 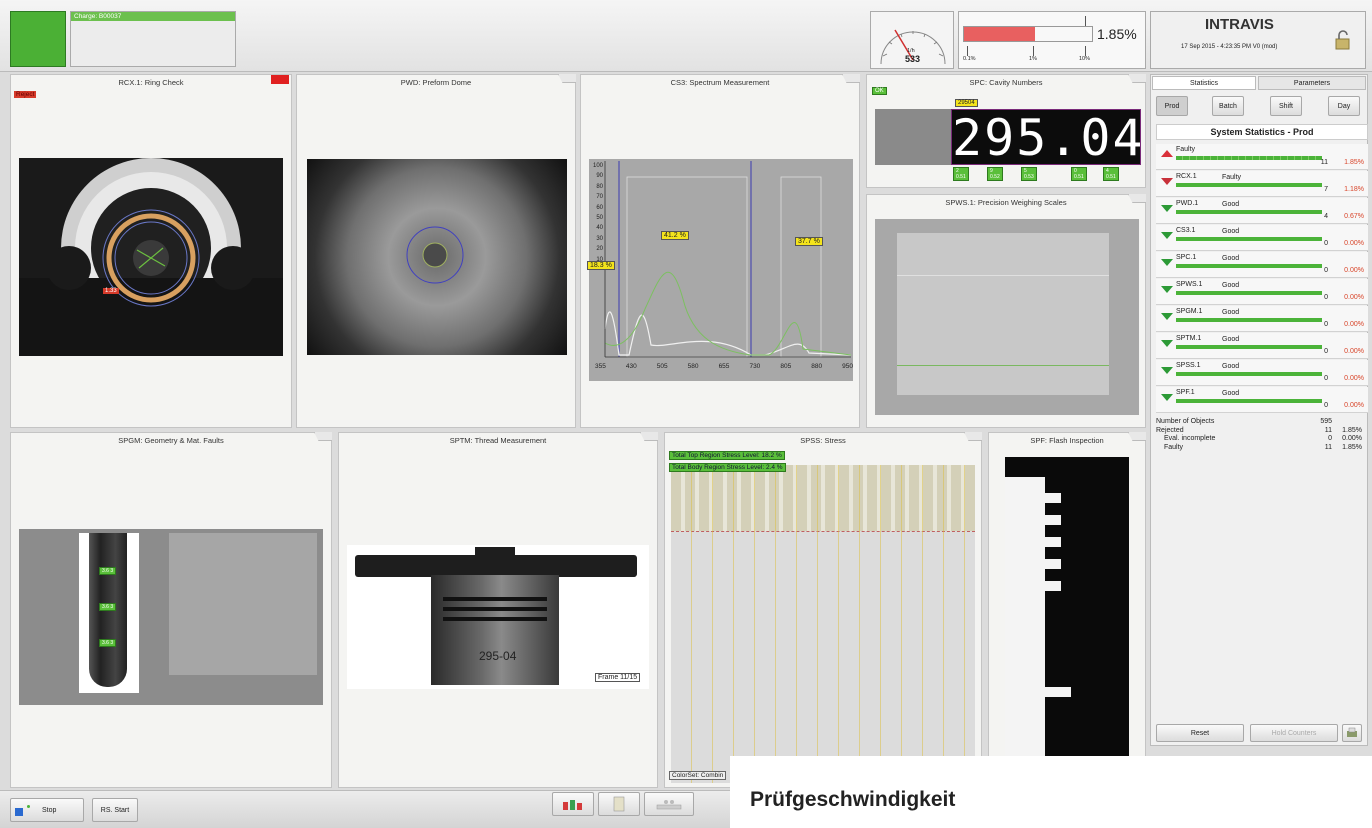 I want to click on stat-row-spws: SPWS.1 Good 0 0.00%, so click(x=1262, y=292).